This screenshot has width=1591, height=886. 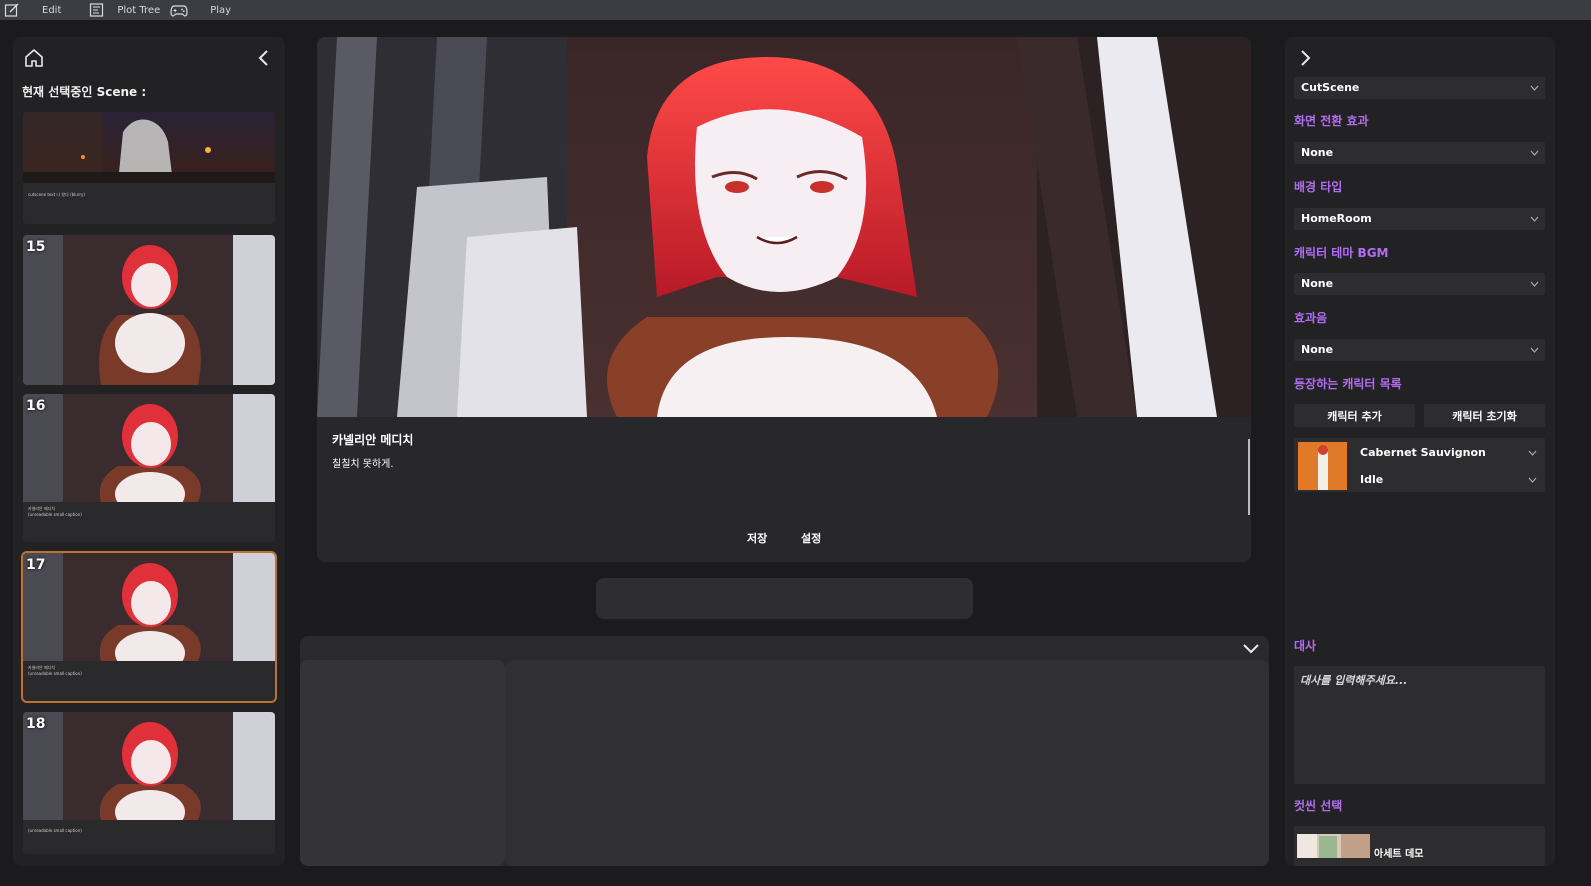 What do you see at coordinates (1419, 725) in the screenshot?
I see `dialog-textarea` at bounding box center [1419, 725].